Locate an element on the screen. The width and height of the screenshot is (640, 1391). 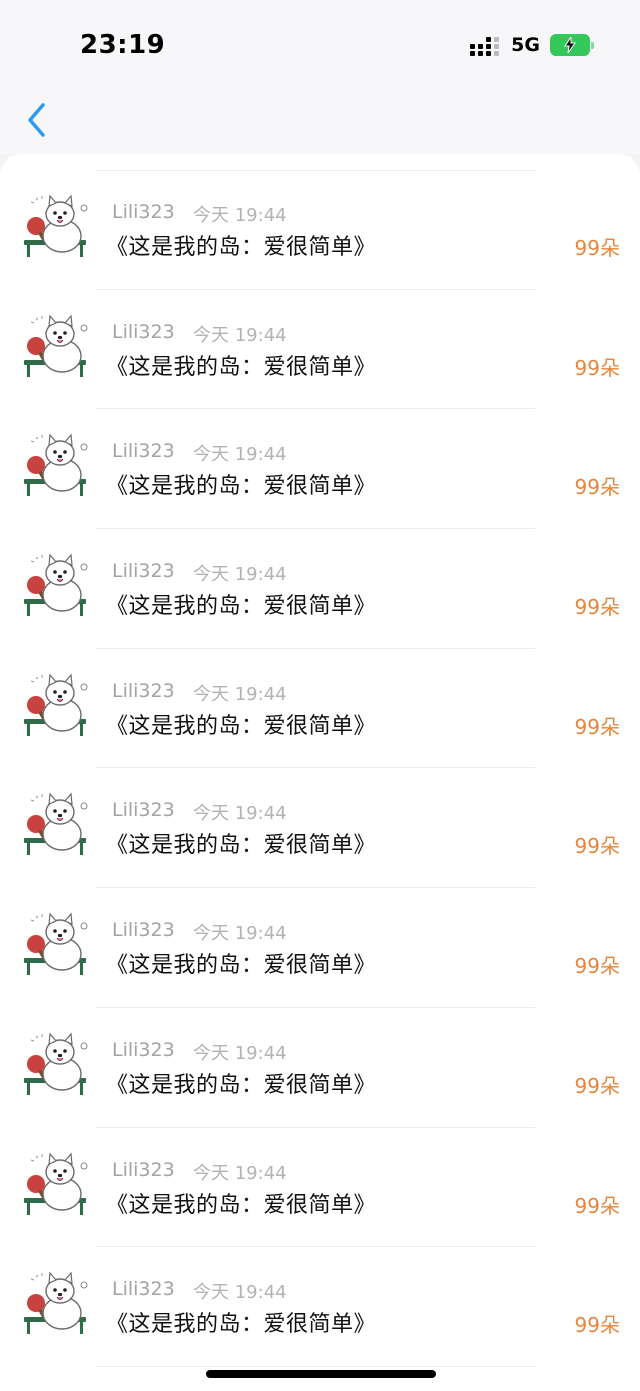
chevron-left-icon is located at coordinates (36, 120).